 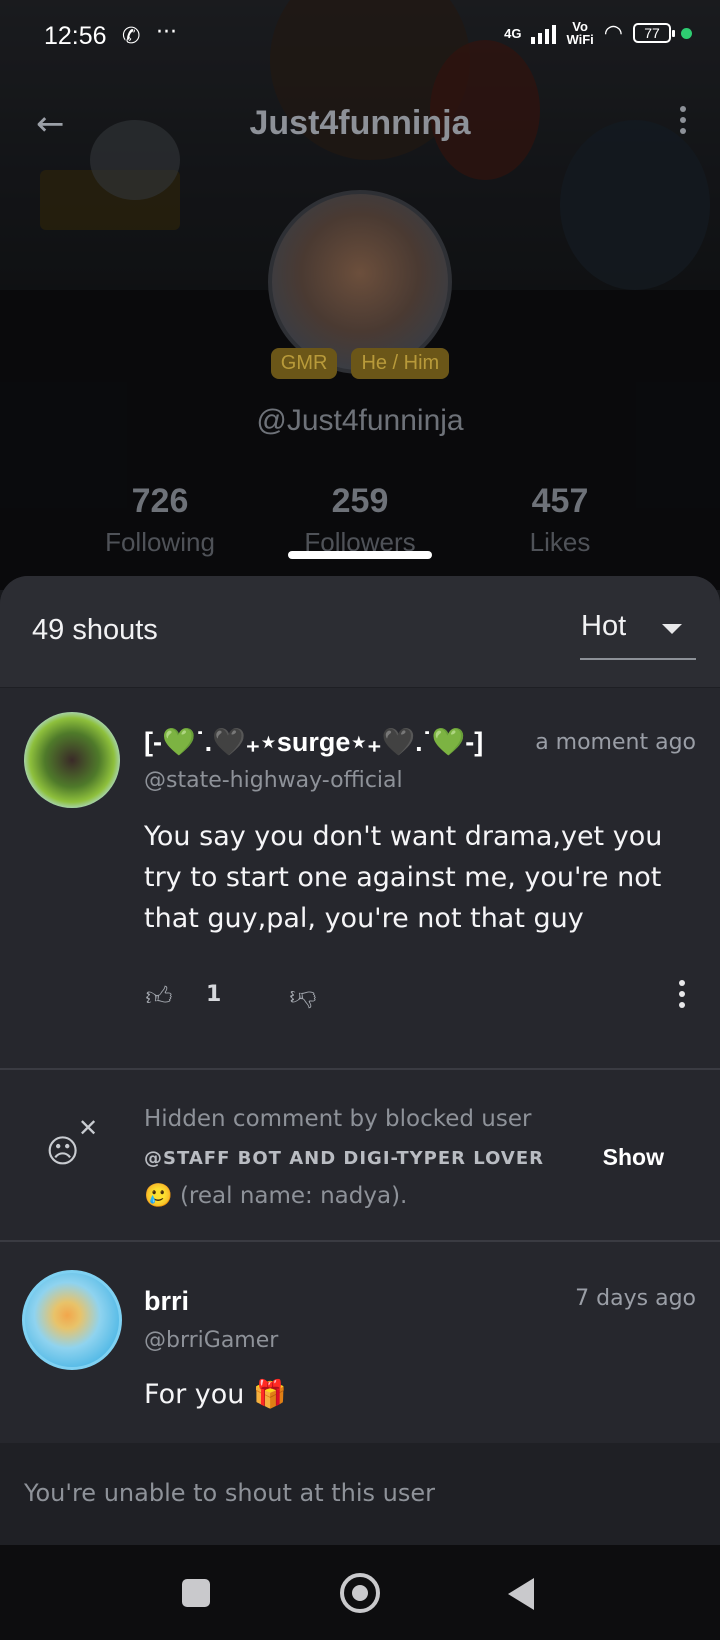 What do you see at coordinates (672, 629) in the screenshot?
I see `chevron-down-icon` at bounding box center [672, 629].